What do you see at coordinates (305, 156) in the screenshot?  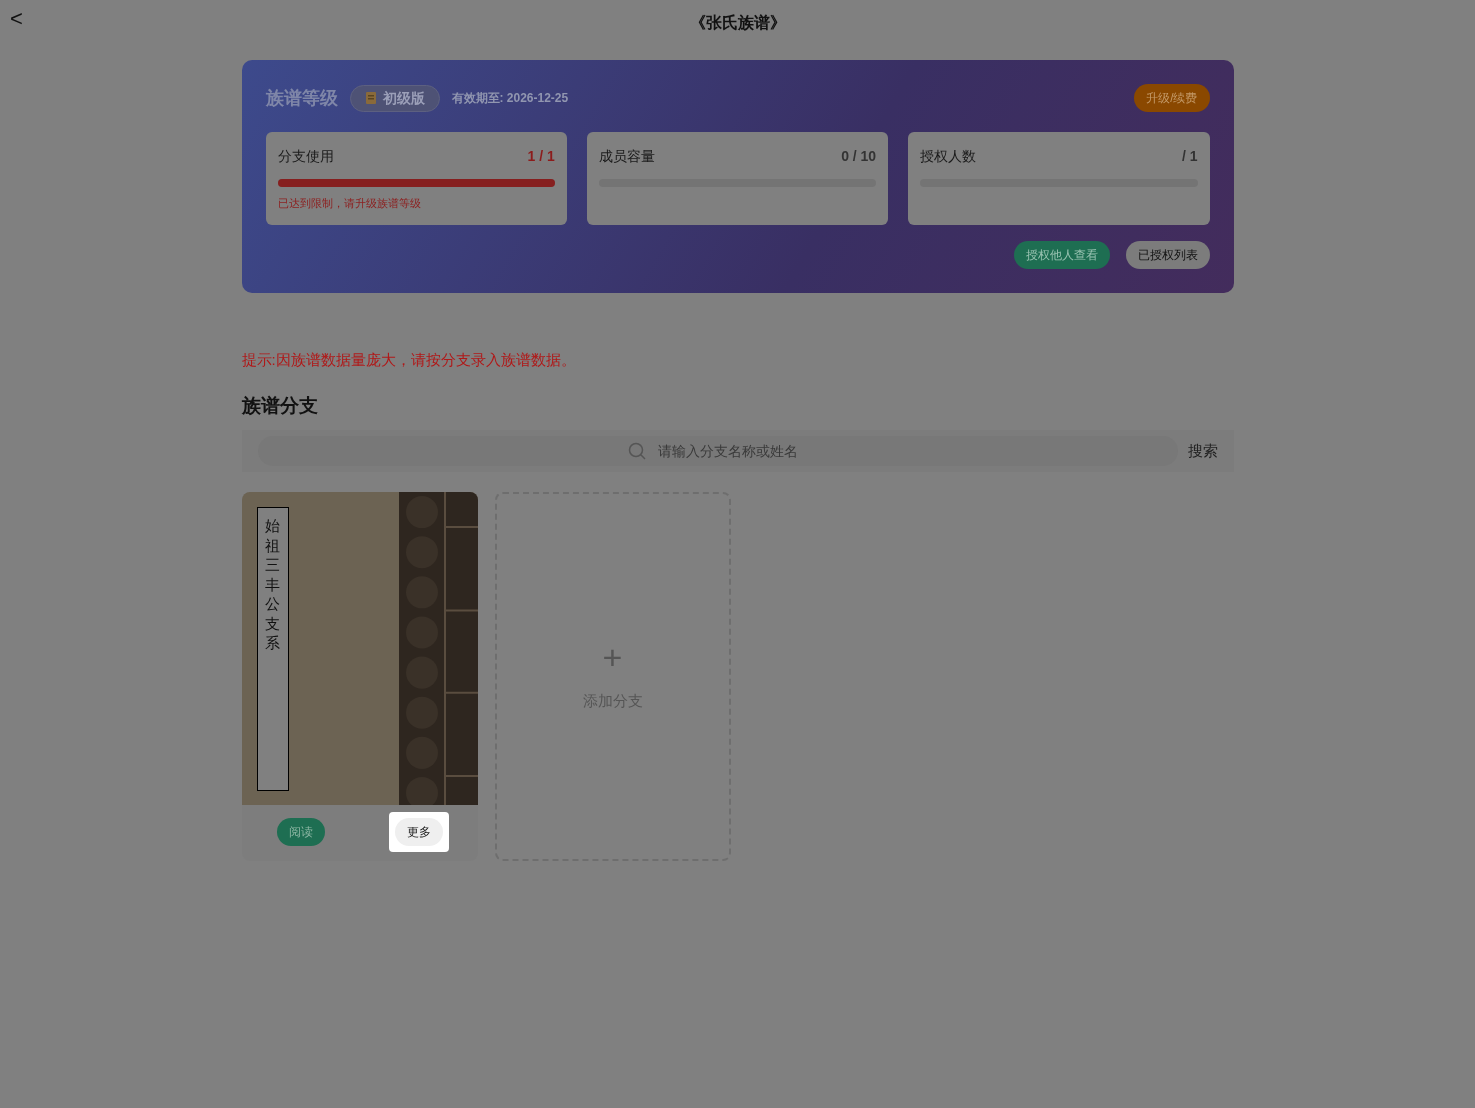 I see `stat-label: 分支使用` at bounding box center [305, 156].